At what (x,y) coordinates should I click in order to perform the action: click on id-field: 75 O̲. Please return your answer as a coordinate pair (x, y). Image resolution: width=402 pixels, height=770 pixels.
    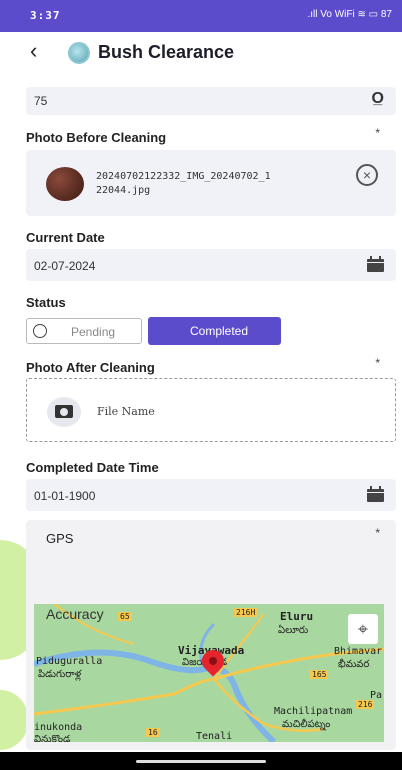
    Looking at the image, I should click on (211, 101).